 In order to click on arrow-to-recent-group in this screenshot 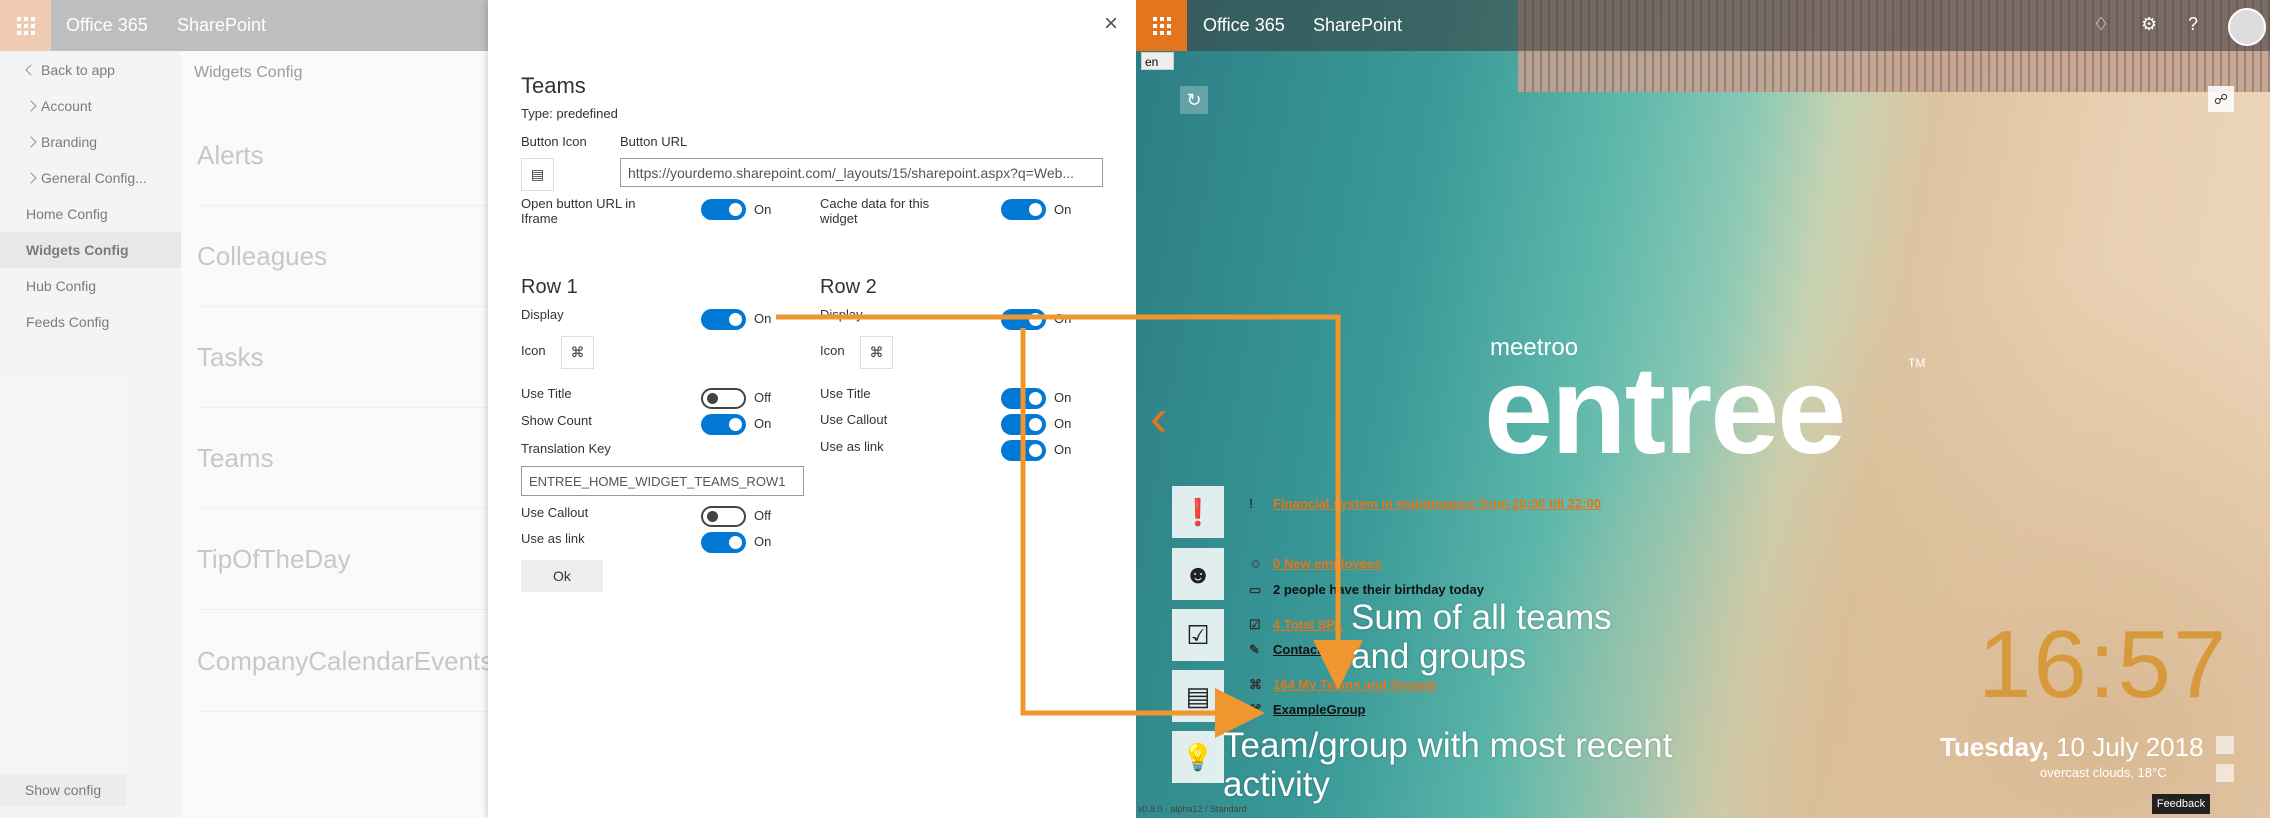, I will do `click(1142, 533)`.